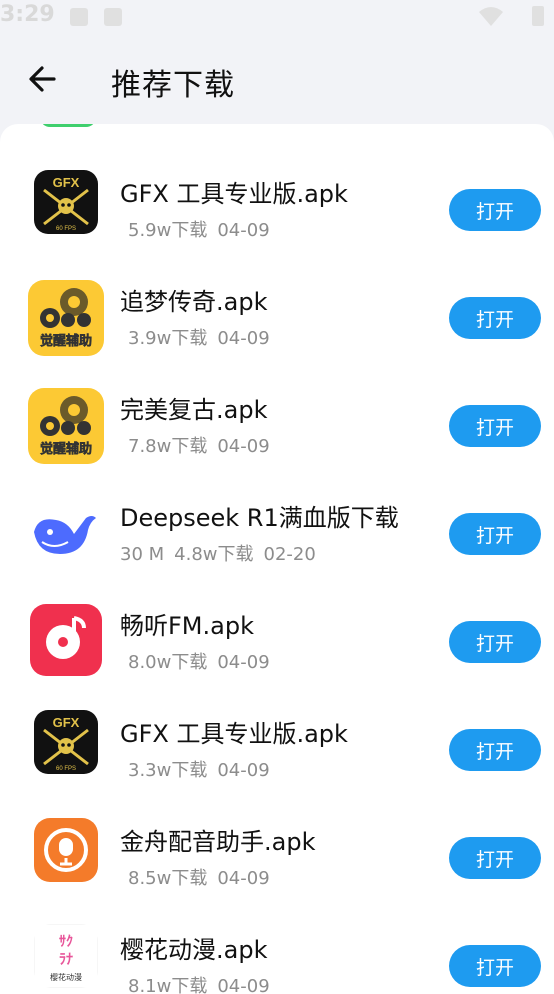 This screenshot has height=994, width=554. Describe the element at coordinates (194, 950) in the screenshot. I see `app-name: 樱花动漫.apk` at that location.